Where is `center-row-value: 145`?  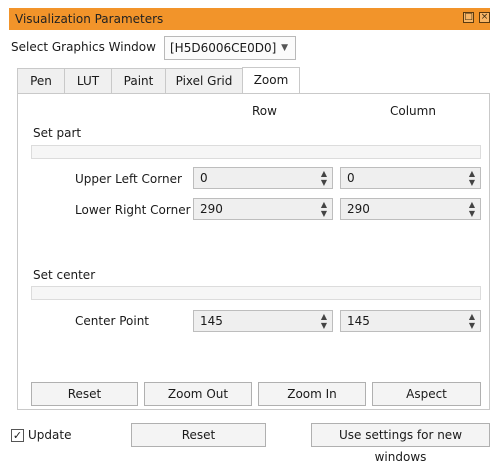
center-row-value: 145 is located at coordinates (211, 321).